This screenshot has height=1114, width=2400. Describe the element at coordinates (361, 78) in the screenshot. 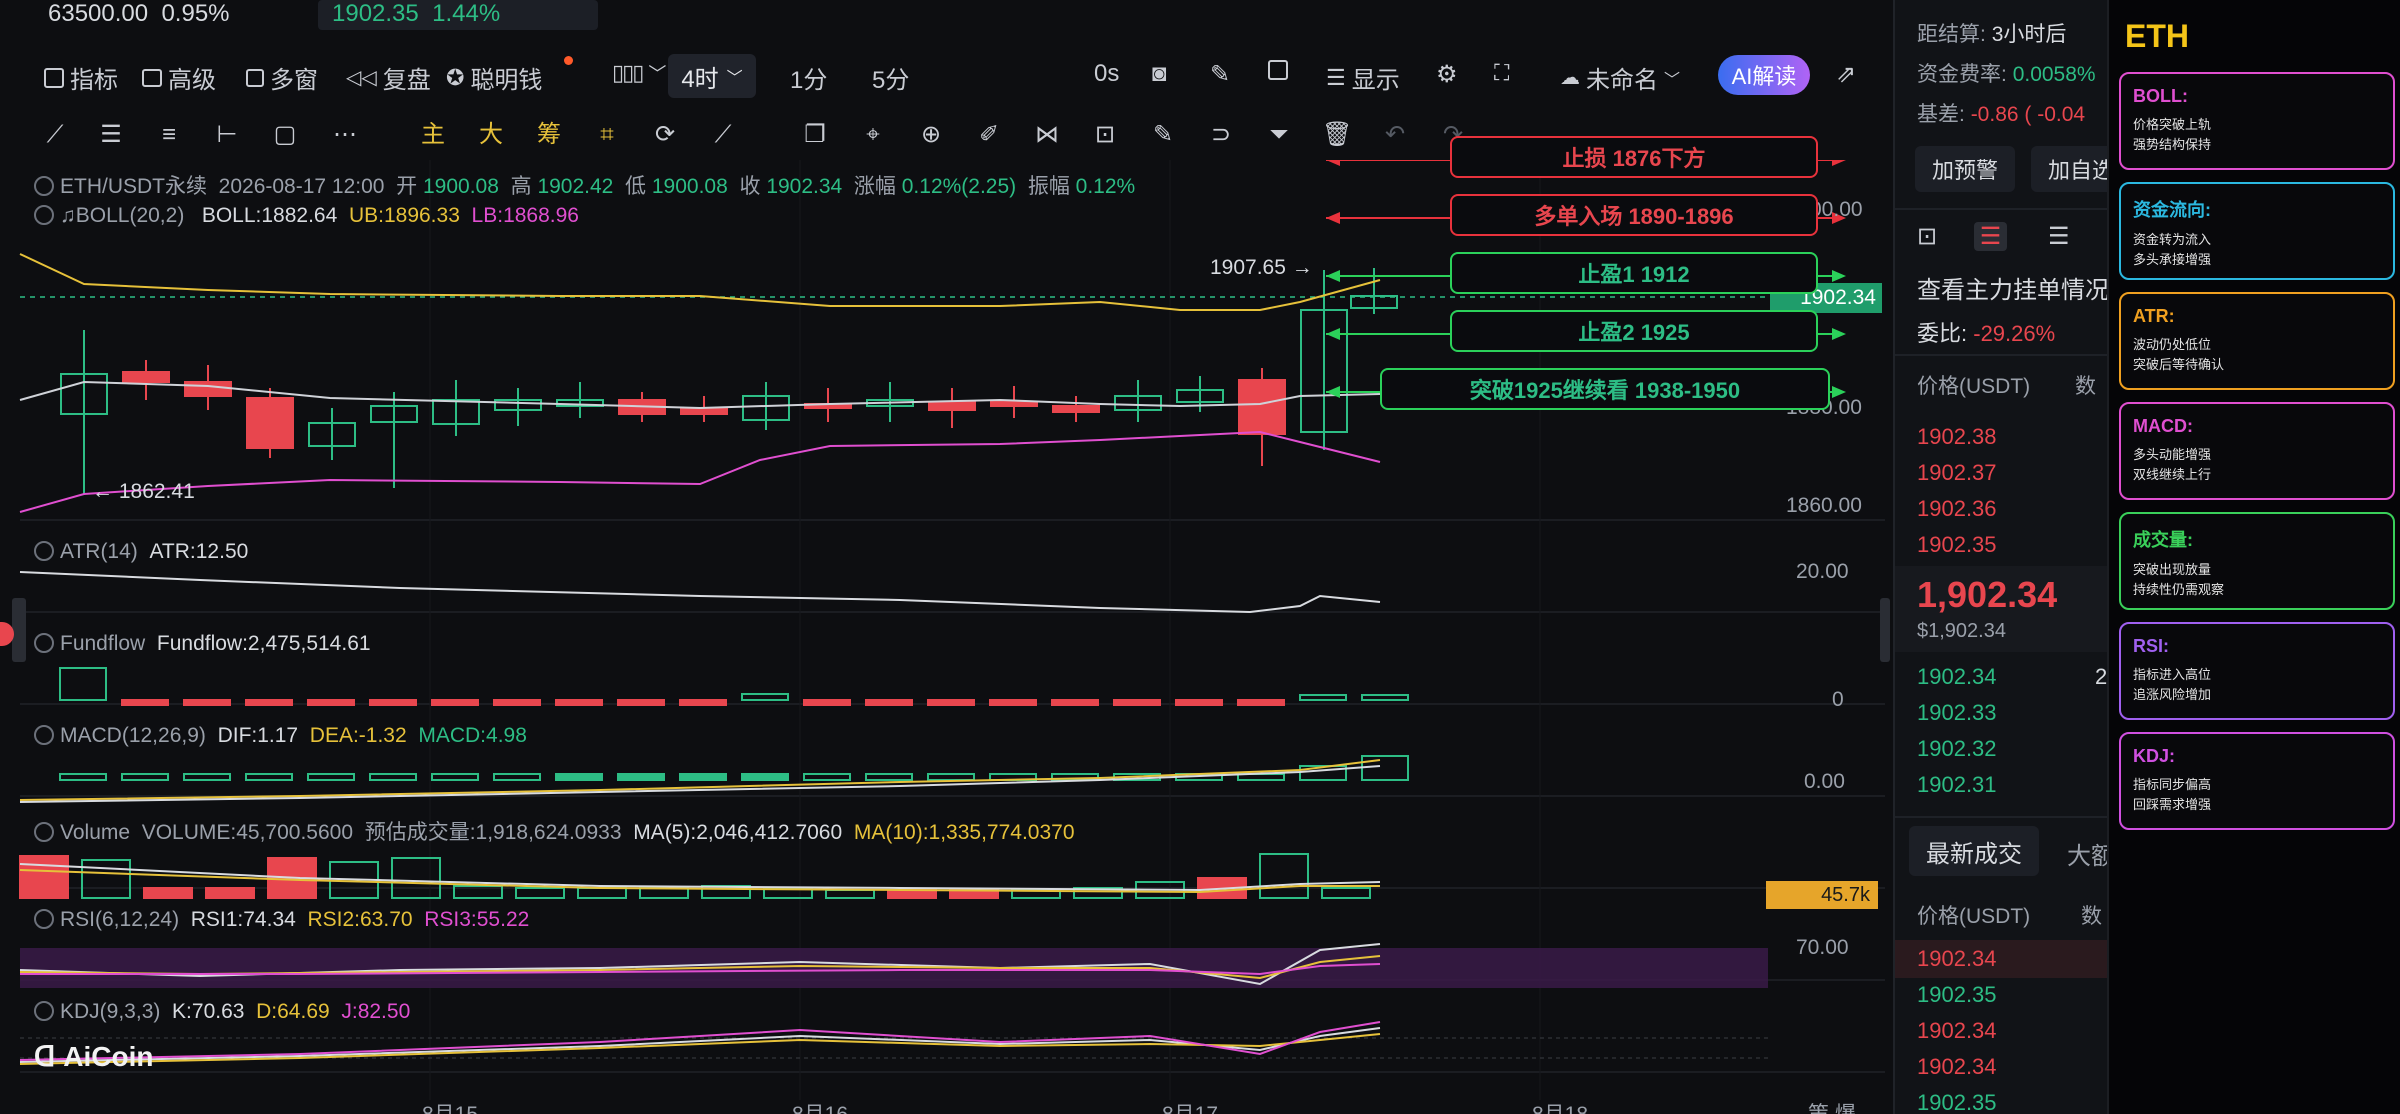

I see `rewind-icon: ◁◁` at that location.